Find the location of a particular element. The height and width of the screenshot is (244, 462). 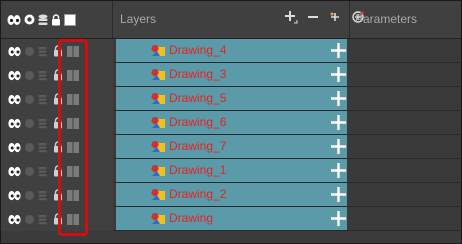

color-swatch-icon is located at coordinates (70, 19).